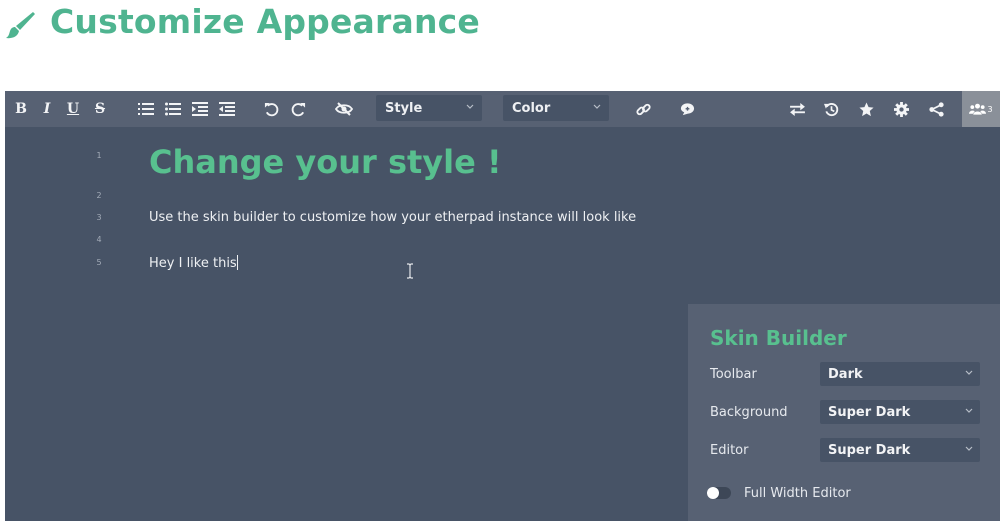 This screenshot has width=1000, height=521. I want to click on ordered-list-button, so click(146, 109).